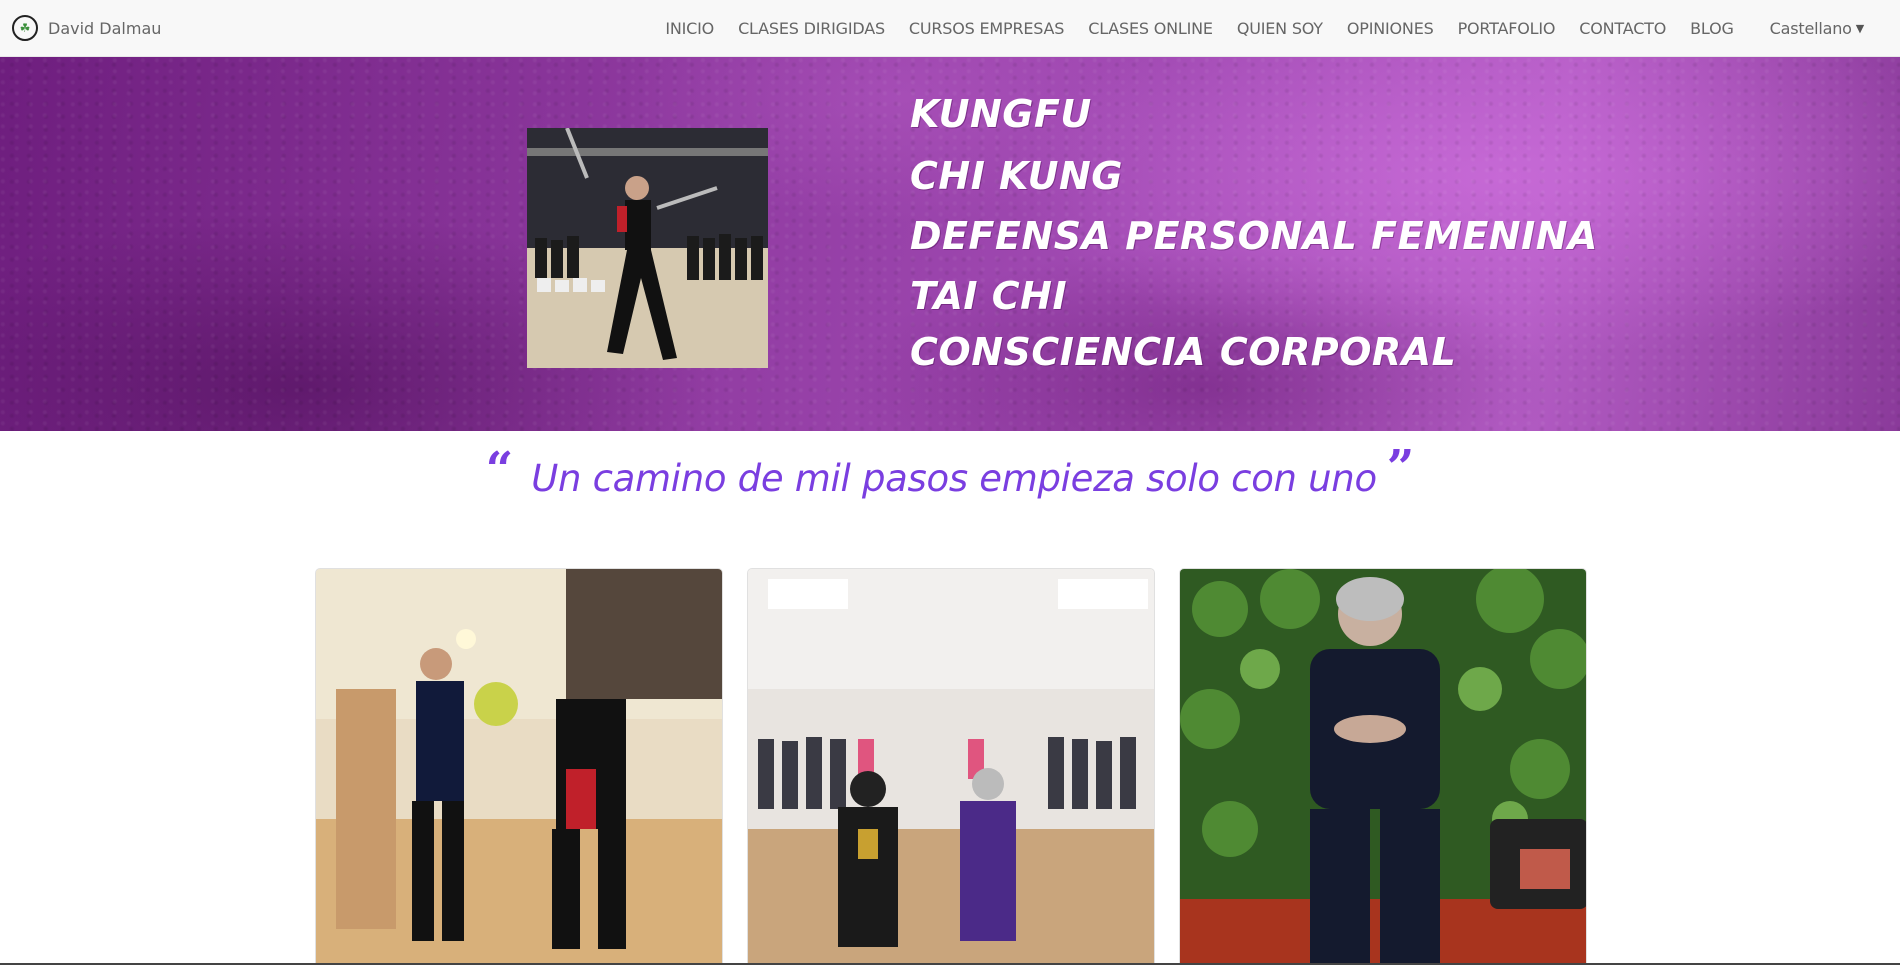 This screenshot has width=1900, height=965. What do you see at coordinates (811, 28) in the screenshot?
I see `nav-item-clases-dirigidas: CLASES DIRIGIDAS` at bounding box center [811, 28].